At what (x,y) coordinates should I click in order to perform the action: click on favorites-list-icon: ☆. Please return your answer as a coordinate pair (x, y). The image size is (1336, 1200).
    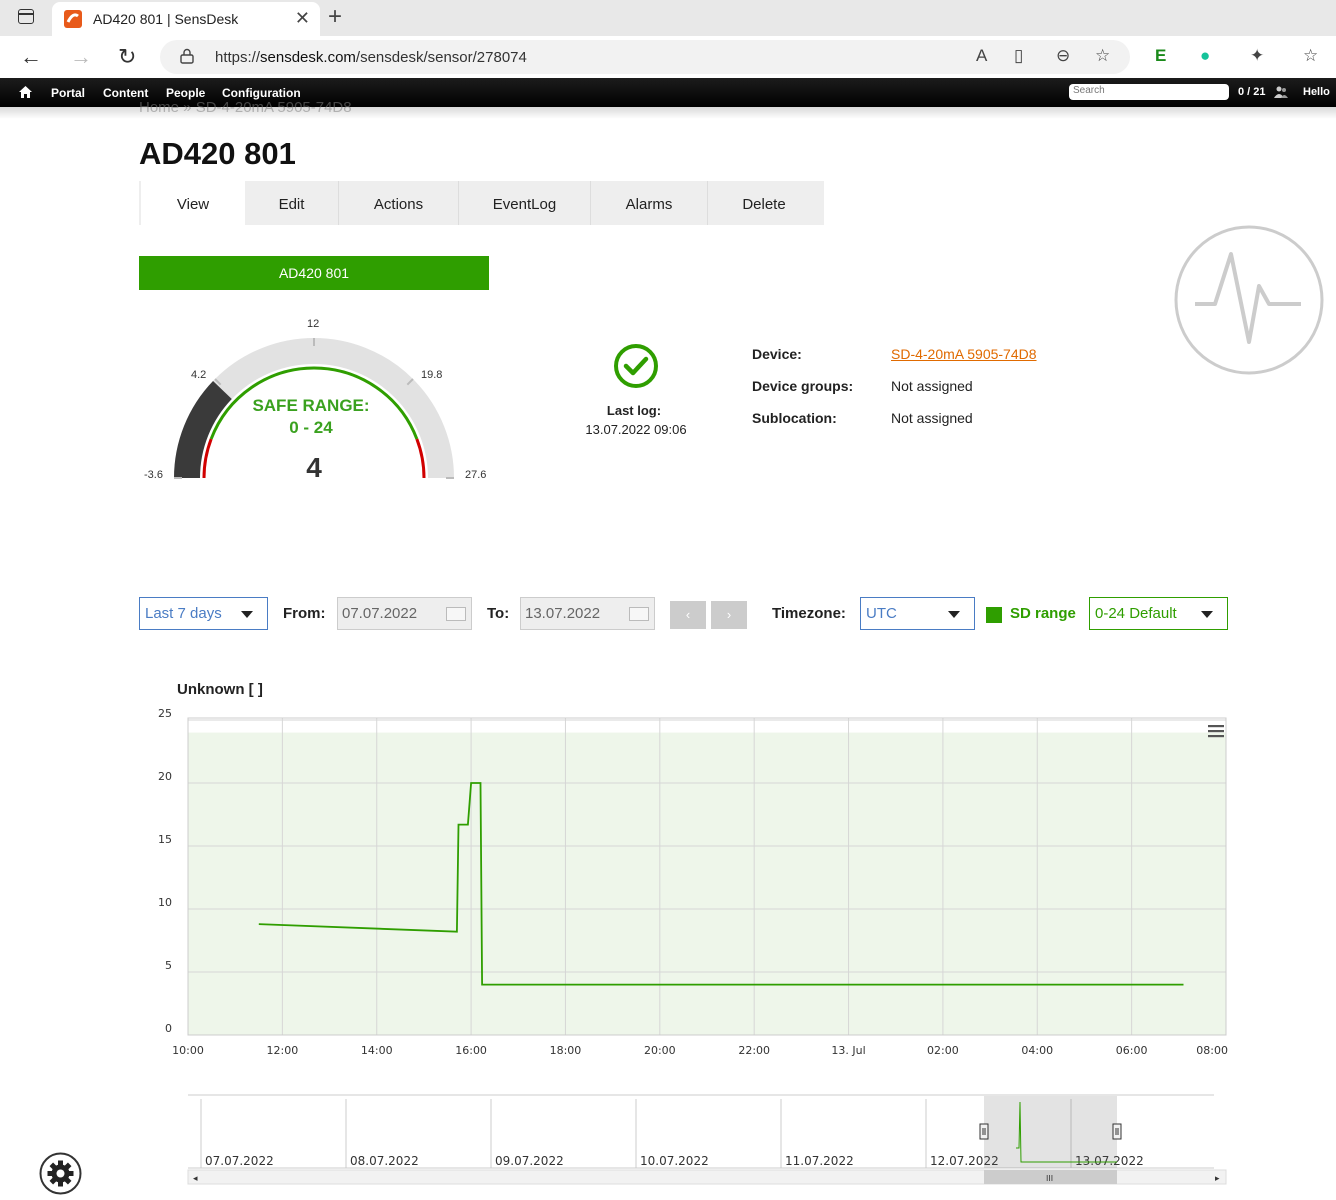
    Looking at the image, I should click on (1310, 56).